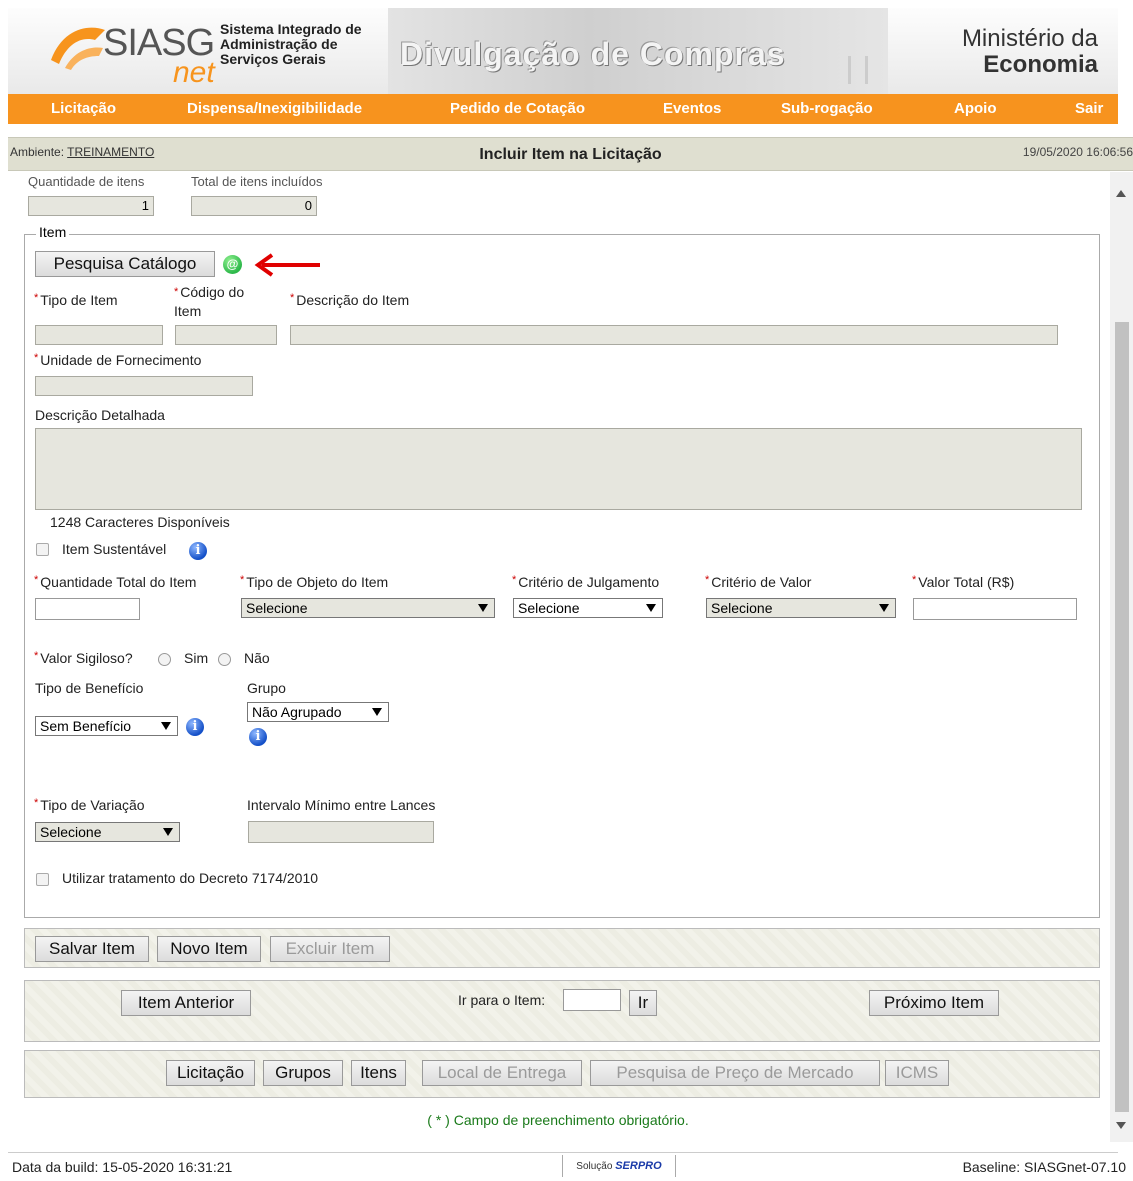 The image size is (1133, 1181). What do you see at coordinates (858, 70) in the screenshot?
I see `banner-decoration` at bounding box center [858, 70].